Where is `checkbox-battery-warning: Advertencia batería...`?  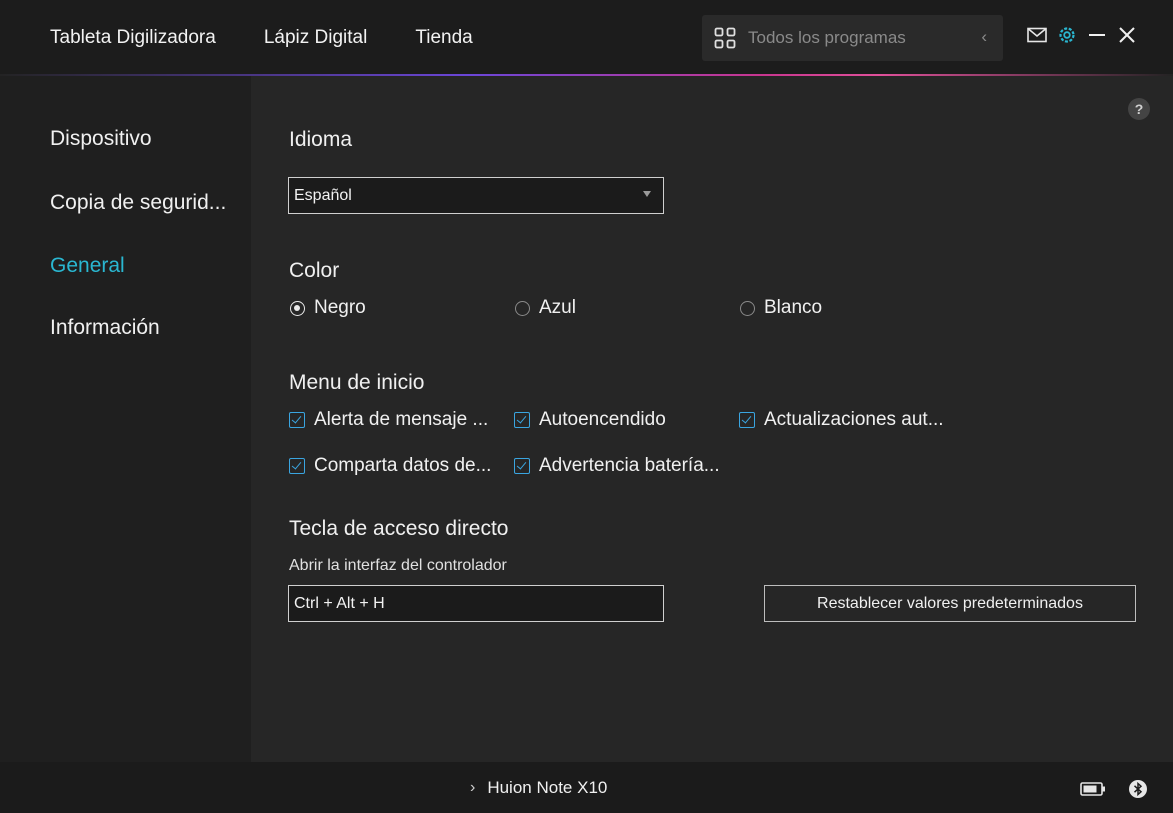 checkbox-battery-warning: Advertencia batería... is located at coordinates (617, 466).